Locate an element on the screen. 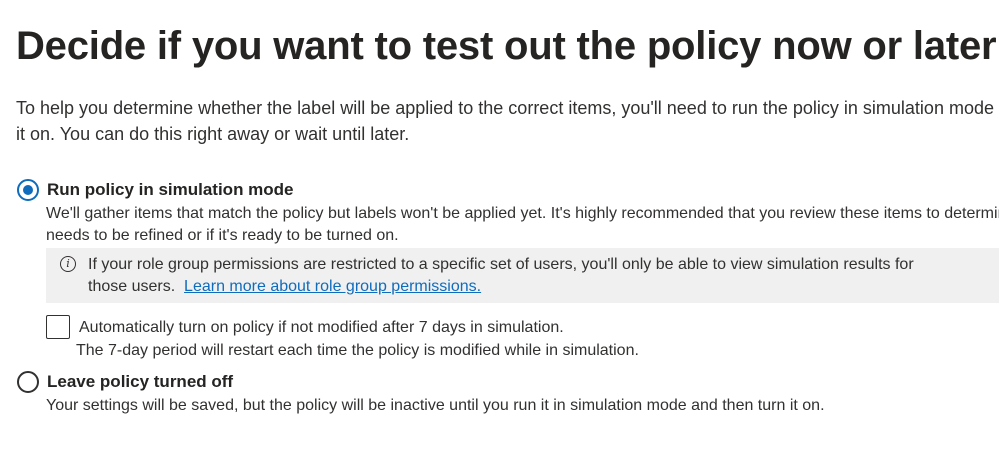 This screenshot has width=999, height=464. radio-selected-dot is located at coordinates (28, 190).